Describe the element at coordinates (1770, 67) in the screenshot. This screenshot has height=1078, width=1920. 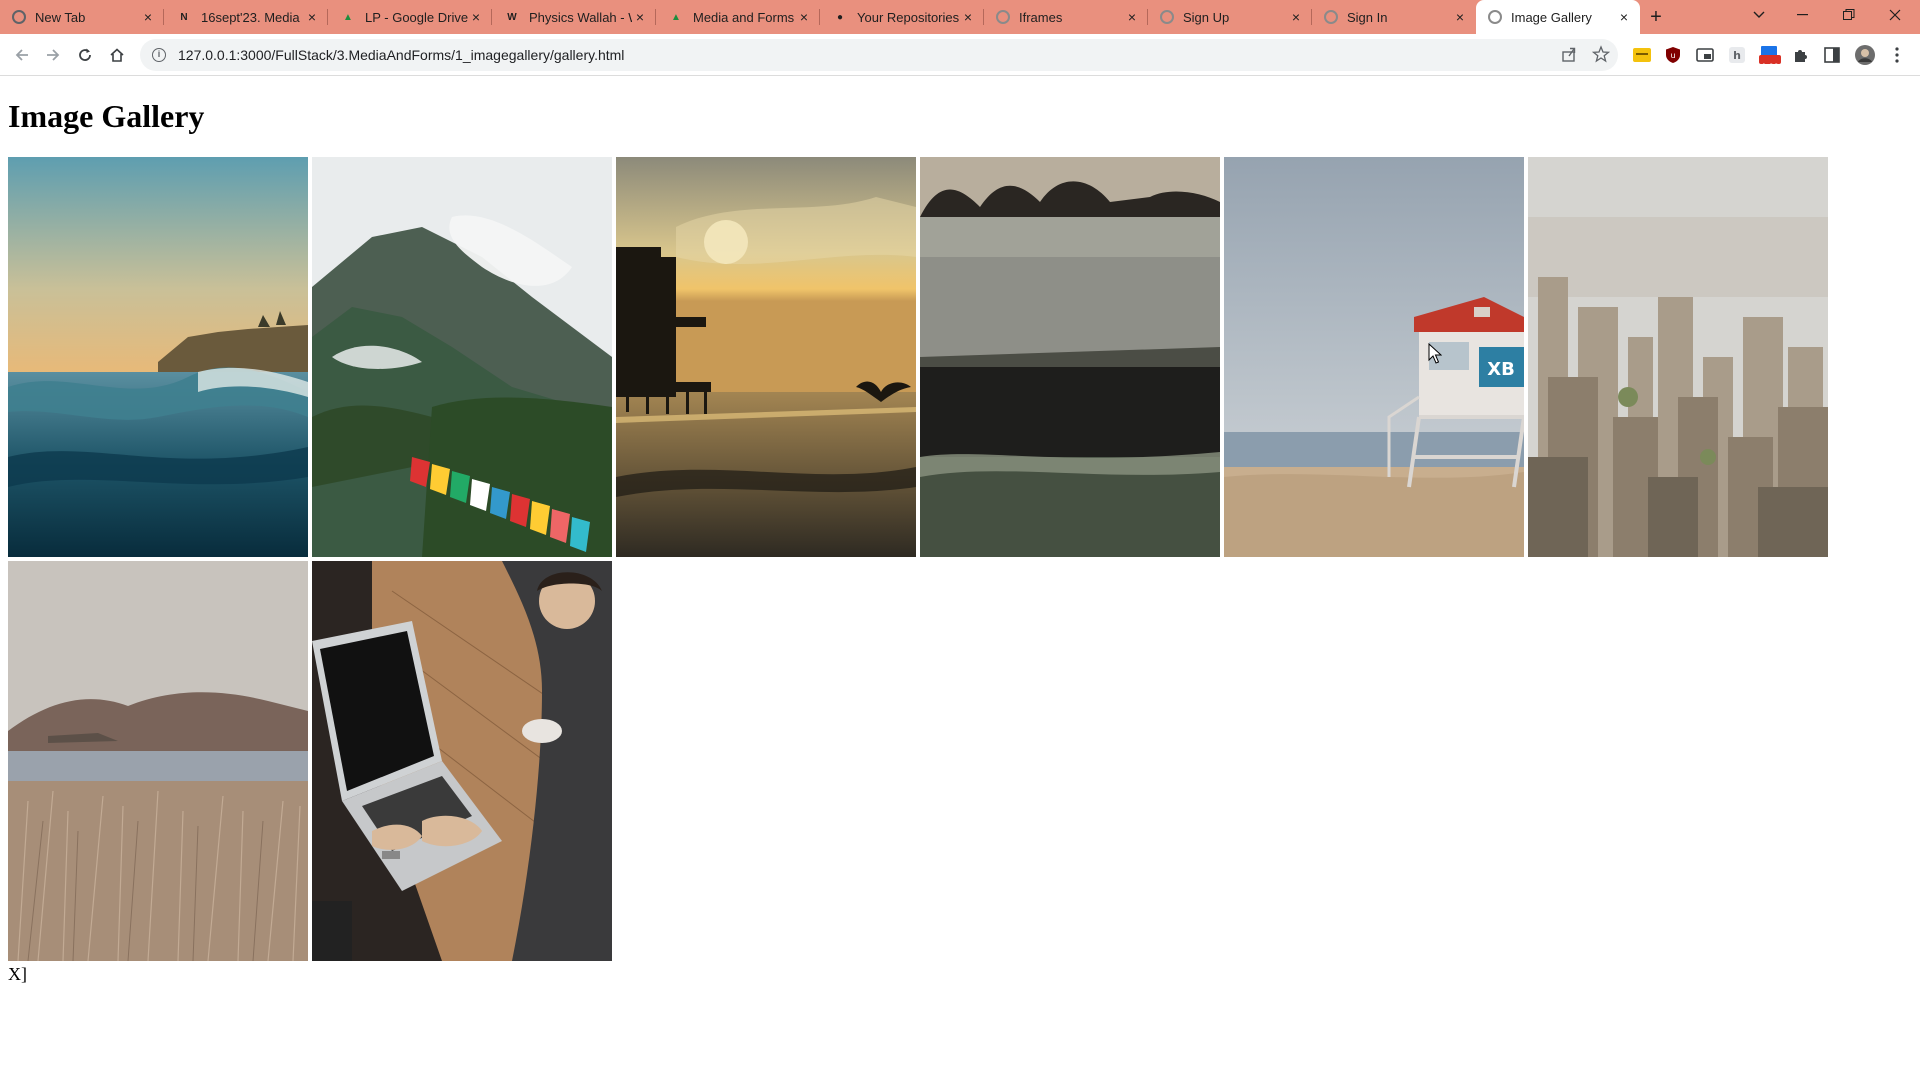
I see `speed-extension-badge: 1.00` at that location.